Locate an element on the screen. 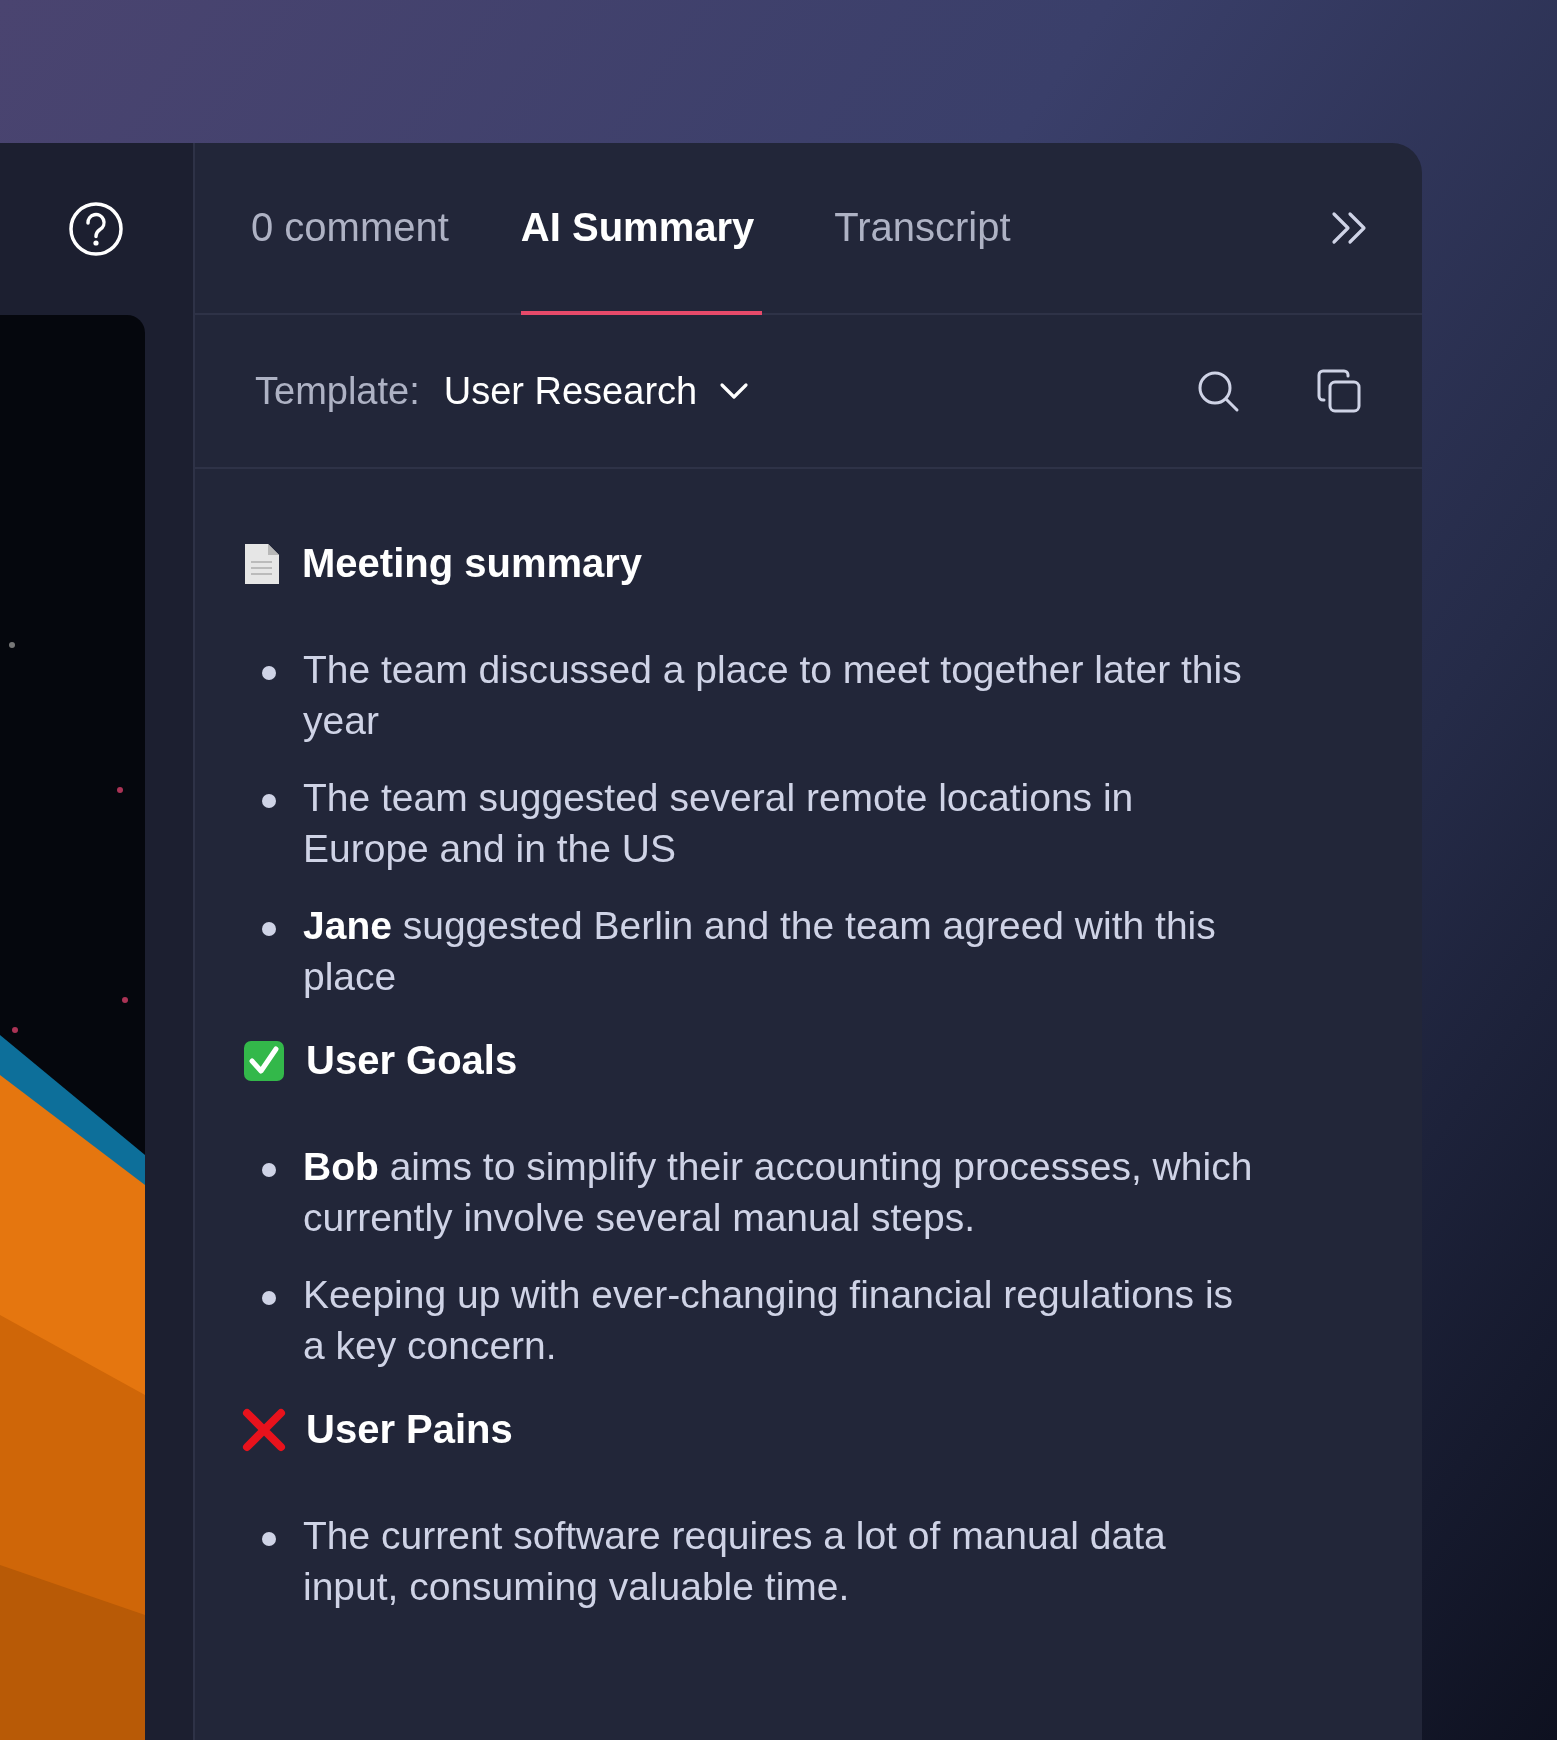 The height and width of the screenshot is (1740, 1557). bullet-text: Jane suggested Berlin and the team agreed with this place is located at coordinates (760, 951).